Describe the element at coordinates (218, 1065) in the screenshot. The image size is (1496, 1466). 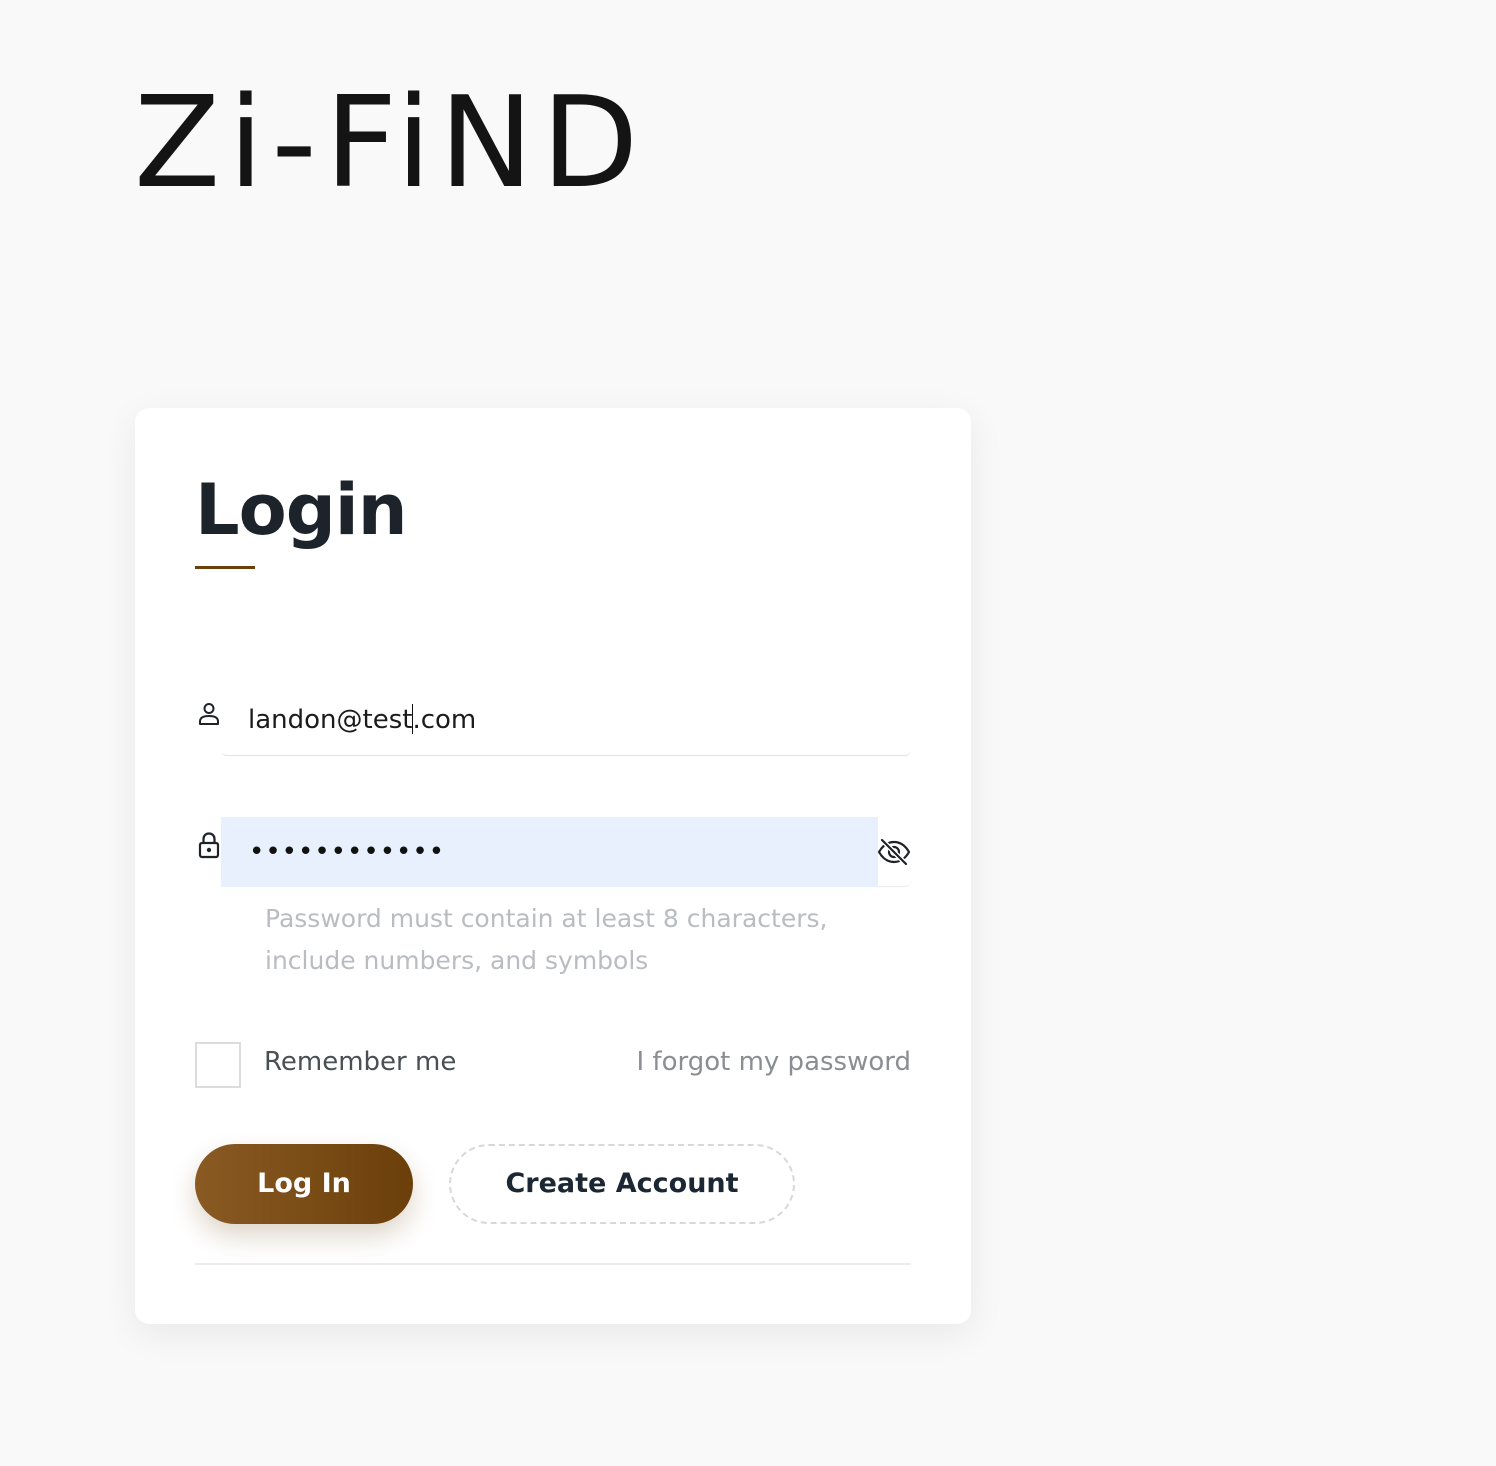
I see `remember-me-checkbox` at that location.